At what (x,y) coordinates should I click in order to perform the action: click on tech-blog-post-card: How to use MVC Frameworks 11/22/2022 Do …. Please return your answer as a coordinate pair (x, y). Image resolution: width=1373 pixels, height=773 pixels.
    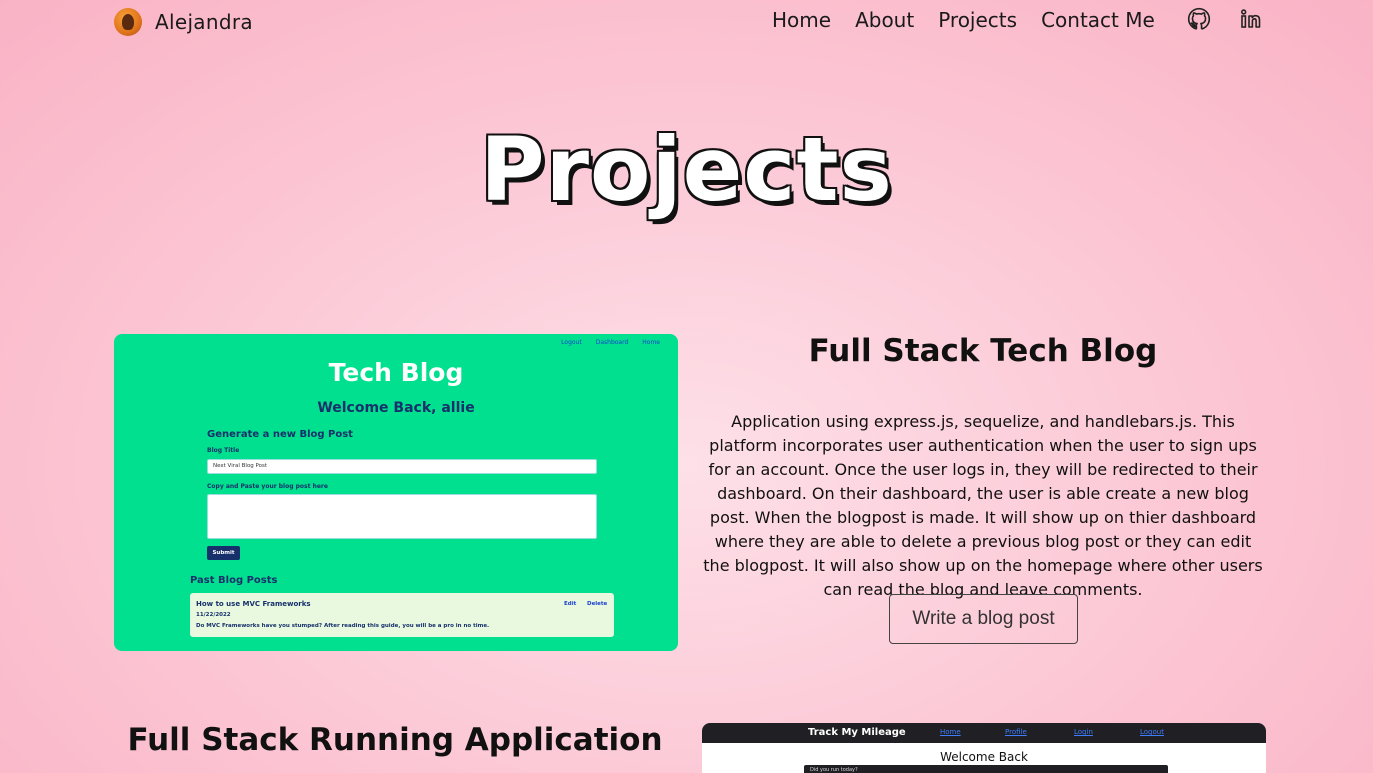
    Looking at the image, I should click on (402, 615).